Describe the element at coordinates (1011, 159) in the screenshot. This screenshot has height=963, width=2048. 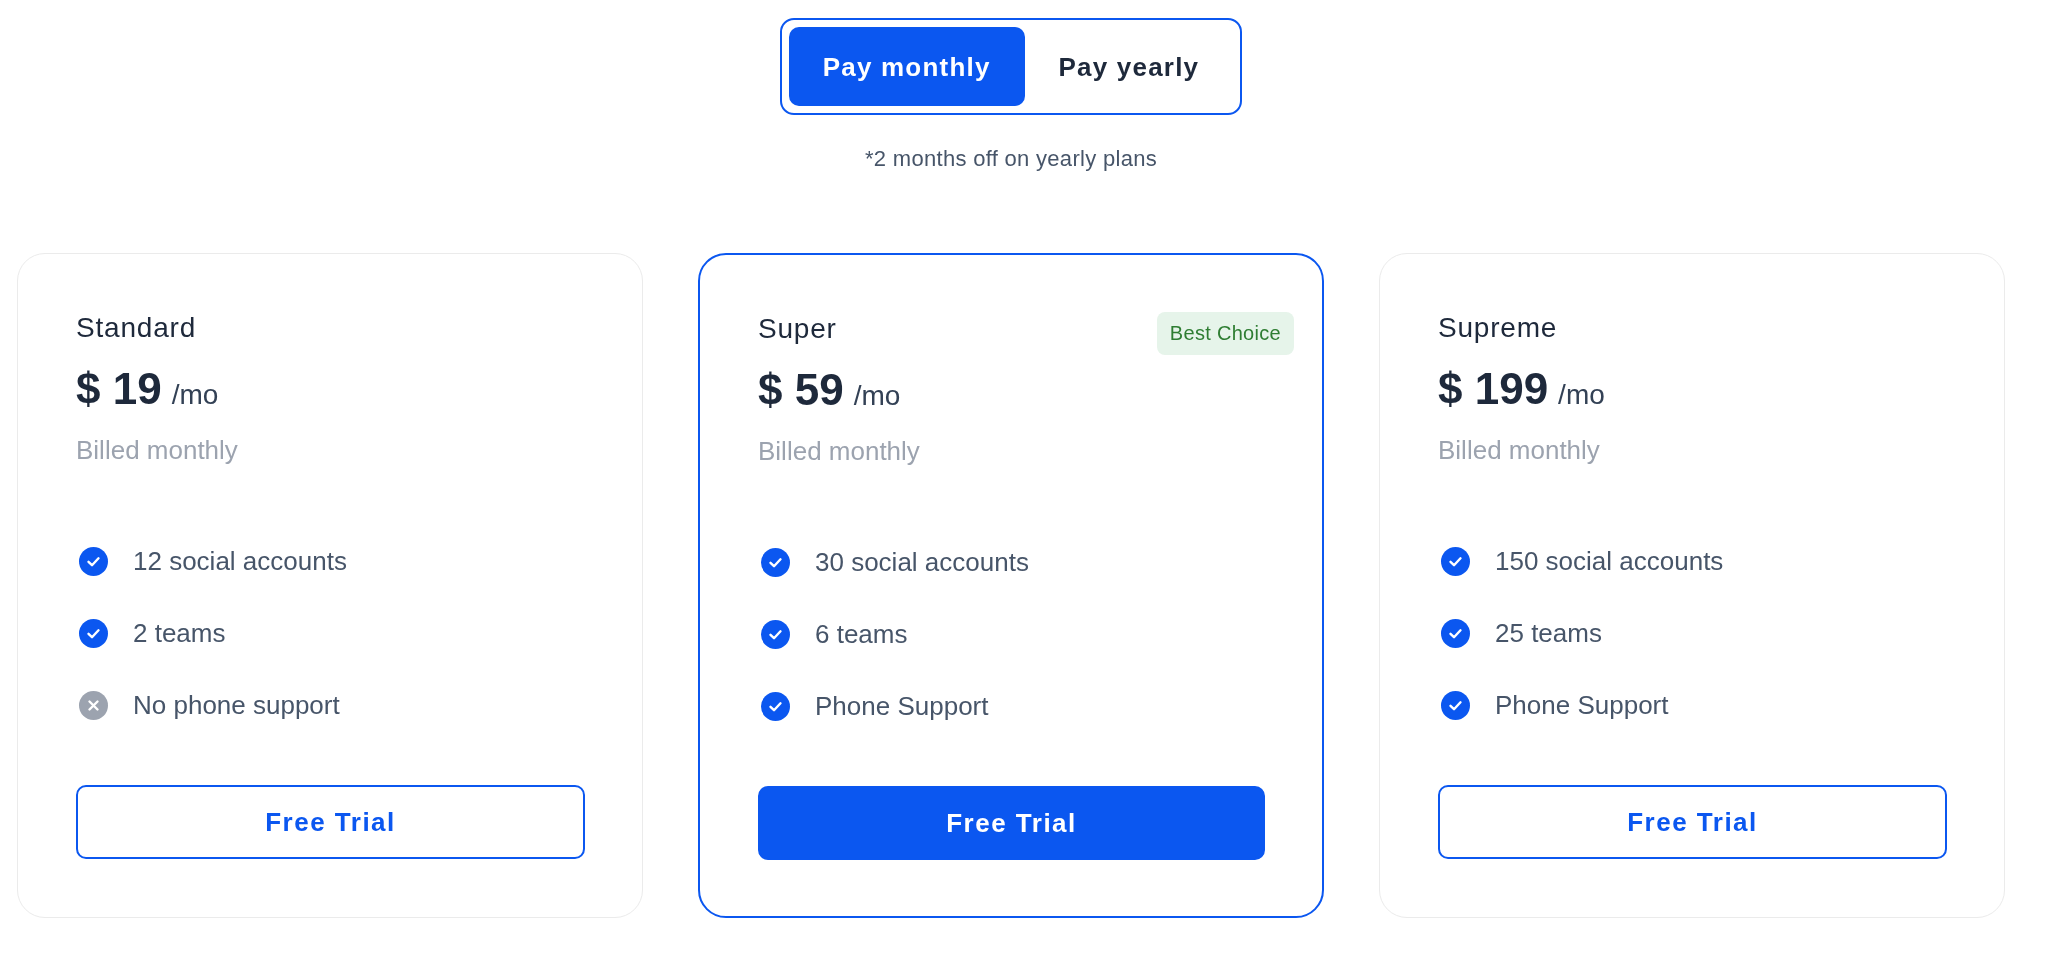
I see `discount-note: *2 months off on yearly plans` at that location.